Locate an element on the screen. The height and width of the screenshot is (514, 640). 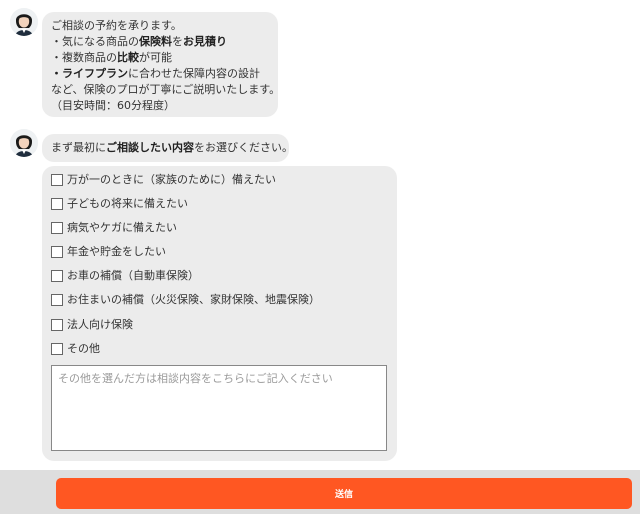
consultation-detail-input is located at coordinates (219, 408).